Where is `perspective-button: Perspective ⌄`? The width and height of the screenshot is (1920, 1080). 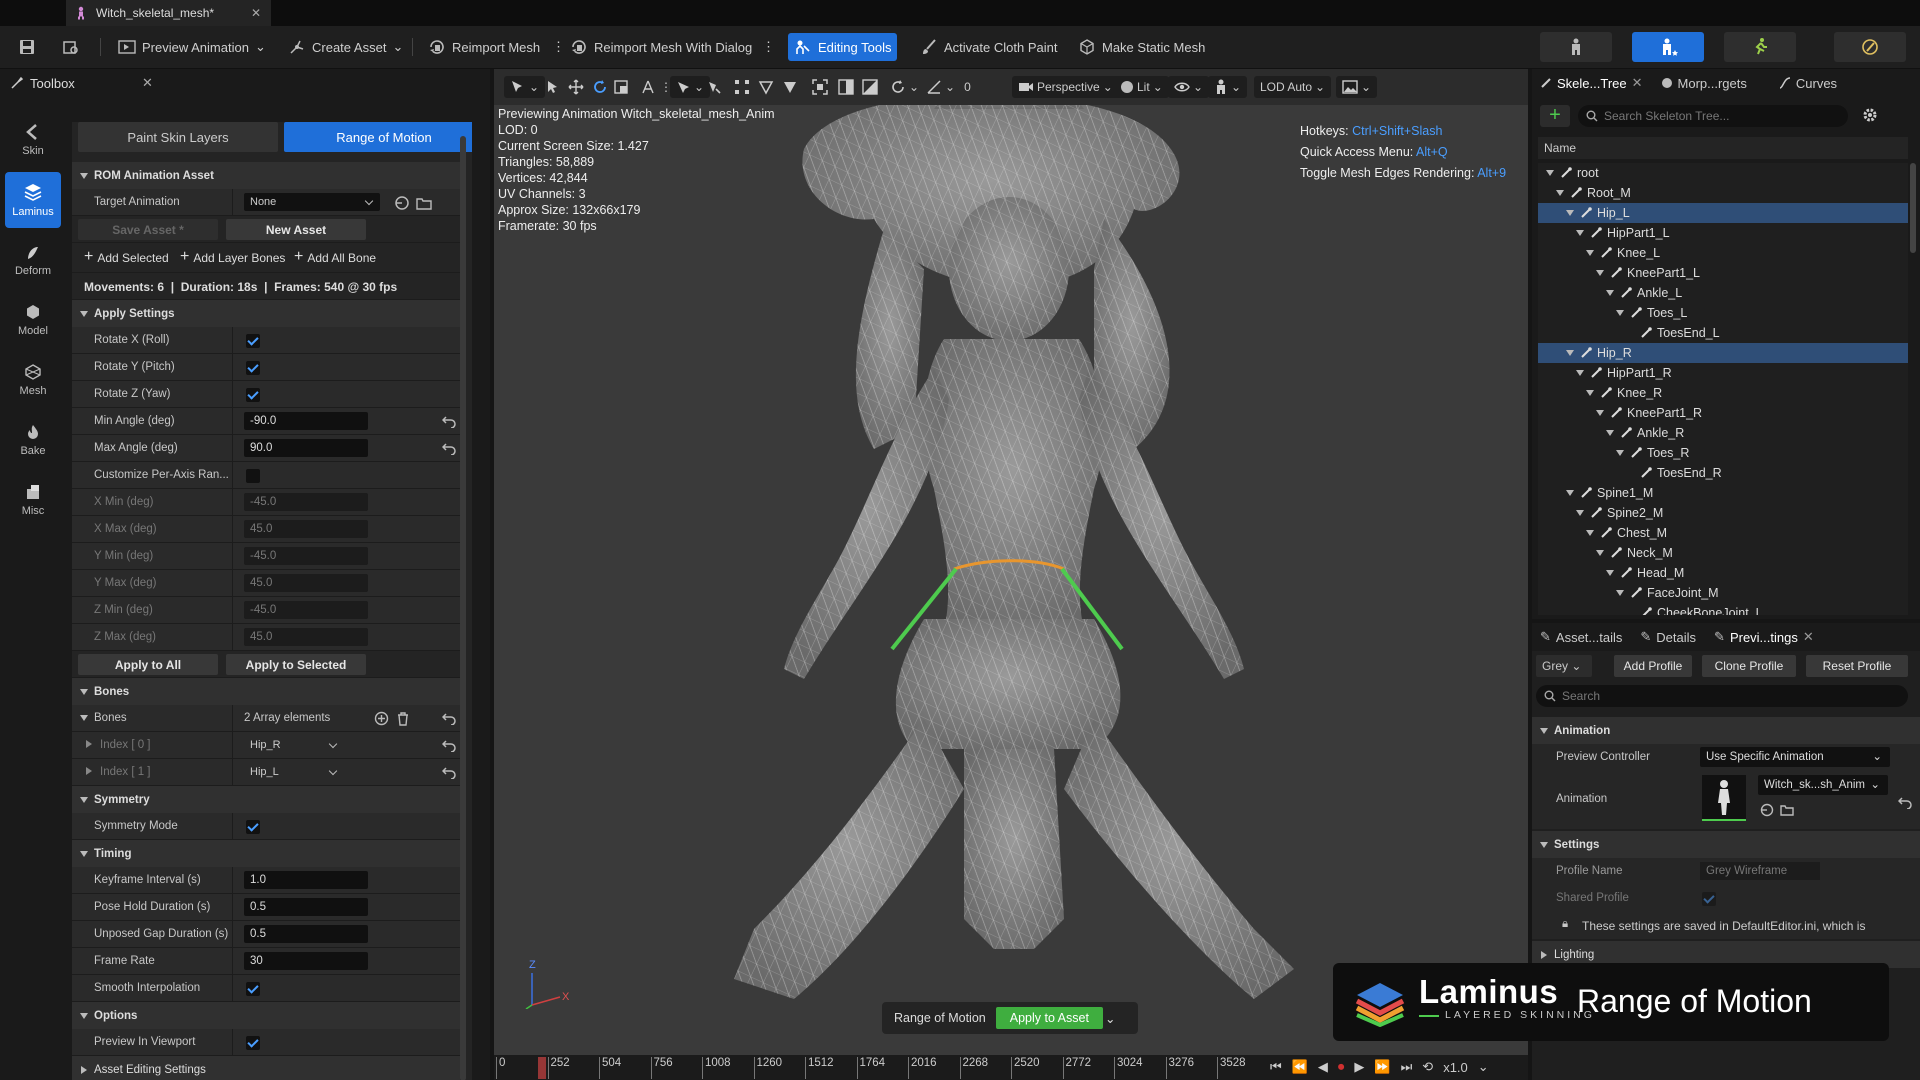 perspective-button: Perspective ⌄ is located at coordinates (1065, 87).